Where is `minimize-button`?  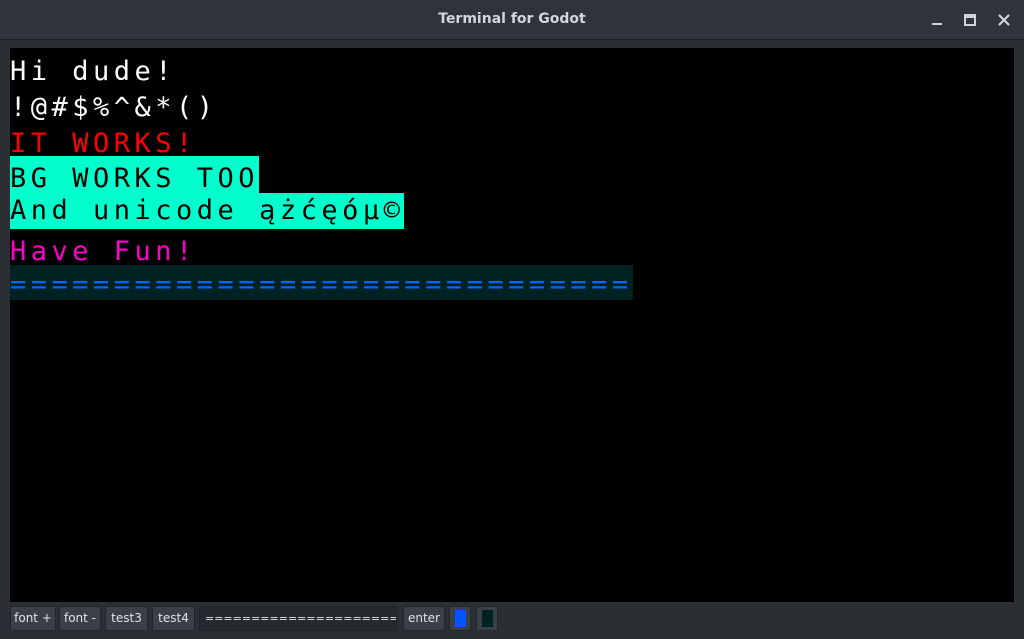
minimize-button is located at coordinates (937, 20).